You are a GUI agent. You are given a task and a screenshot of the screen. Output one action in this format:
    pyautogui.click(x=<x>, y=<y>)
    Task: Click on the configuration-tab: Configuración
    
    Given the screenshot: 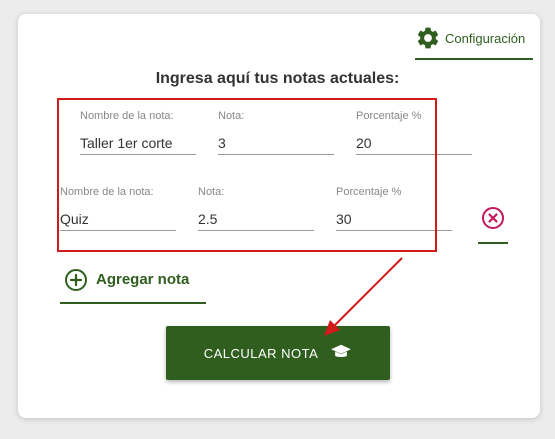 What is the action you would take?
    pyautogui.click(x=474, y=42)
    